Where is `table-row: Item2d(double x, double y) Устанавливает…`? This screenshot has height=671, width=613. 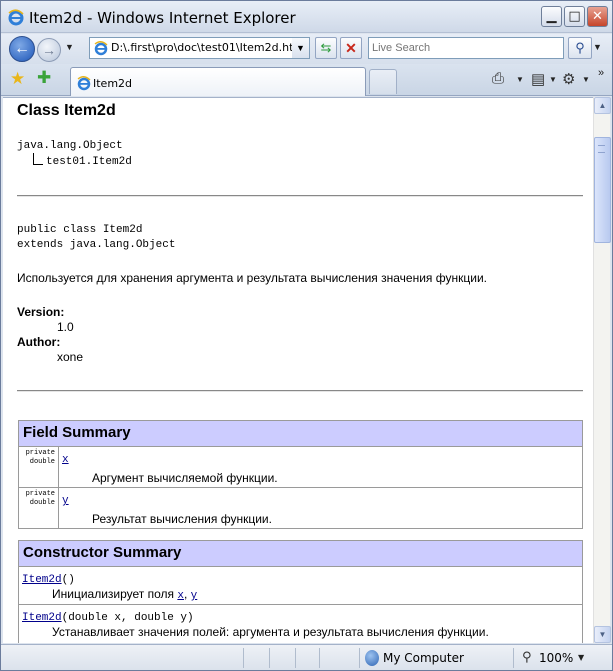 table-row: Item2d(double x, double y) Устанавливает… is located at coordinates (300, 623).